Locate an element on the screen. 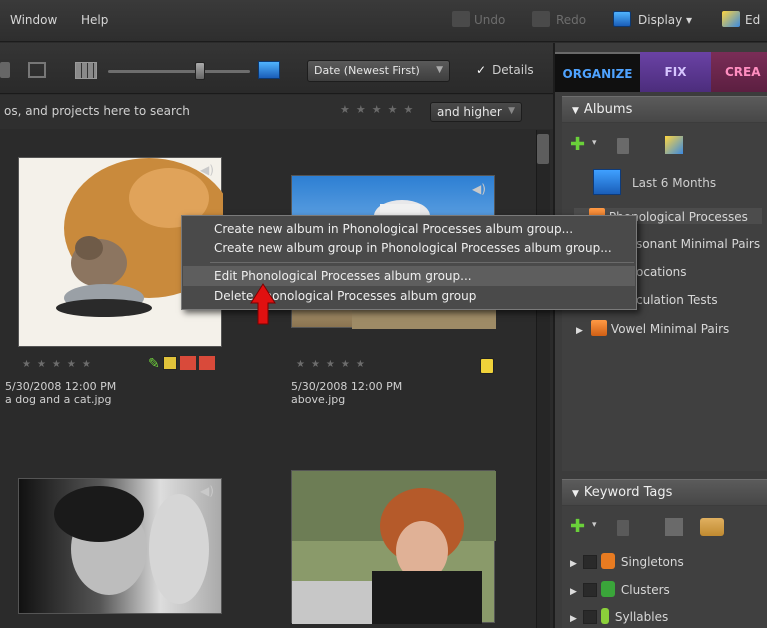  keyword-syllables: ▶ Syllables is located at coordinates (619, 616).